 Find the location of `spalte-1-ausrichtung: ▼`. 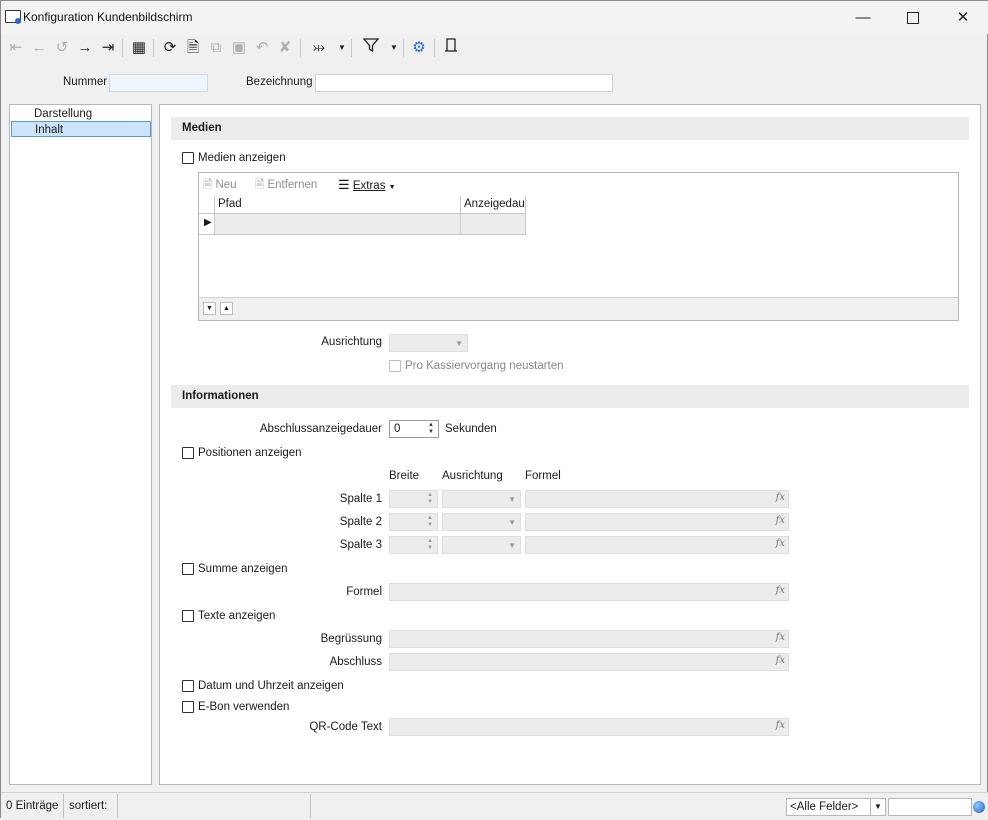

spalte-1-ausrichtung: ▼ is located at coordinates (481, 499).